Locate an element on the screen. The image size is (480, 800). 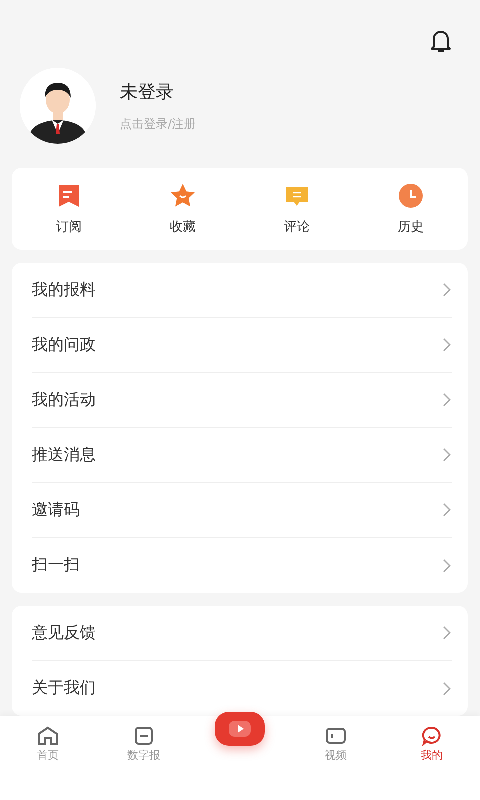
shortcut-button: 评论 is located at coordinates (297, 209).